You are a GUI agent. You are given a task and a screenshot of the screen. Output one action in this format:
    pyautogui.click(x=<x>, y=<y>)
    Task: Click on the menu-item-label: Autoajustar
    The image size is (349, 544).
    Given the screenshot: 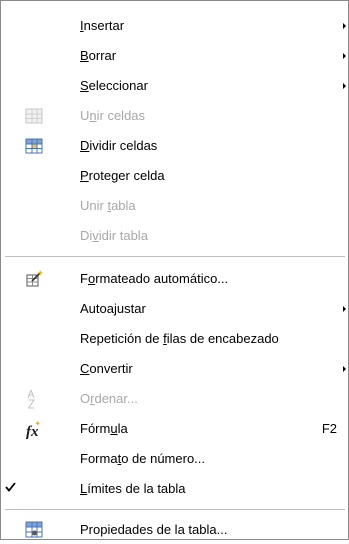 What is the action you would take?
    pyautogui.click(x=113, y=308)
    